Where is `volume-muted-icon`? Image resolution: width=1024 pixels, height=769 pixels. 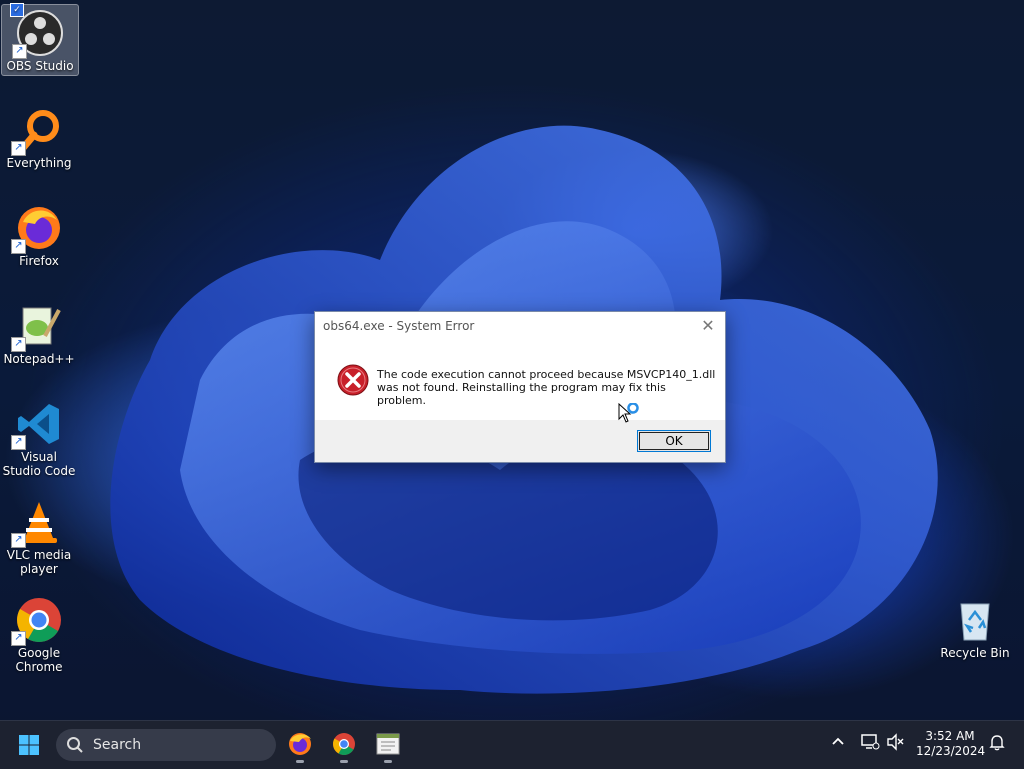 volume-muted-icon is located at coordinates (896, 744).